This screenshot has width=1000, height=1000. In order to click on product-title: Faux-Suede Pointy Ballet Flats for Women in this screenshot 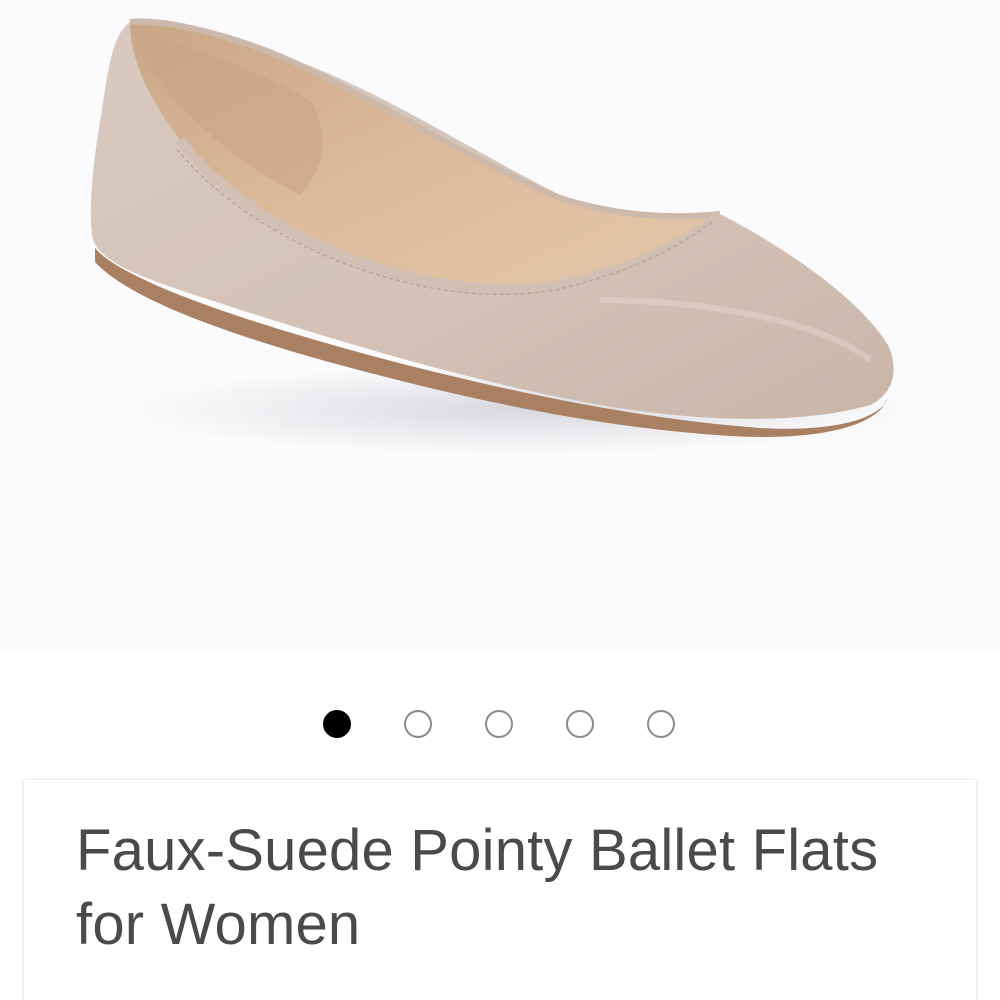, I will do `click(477, 887)`.